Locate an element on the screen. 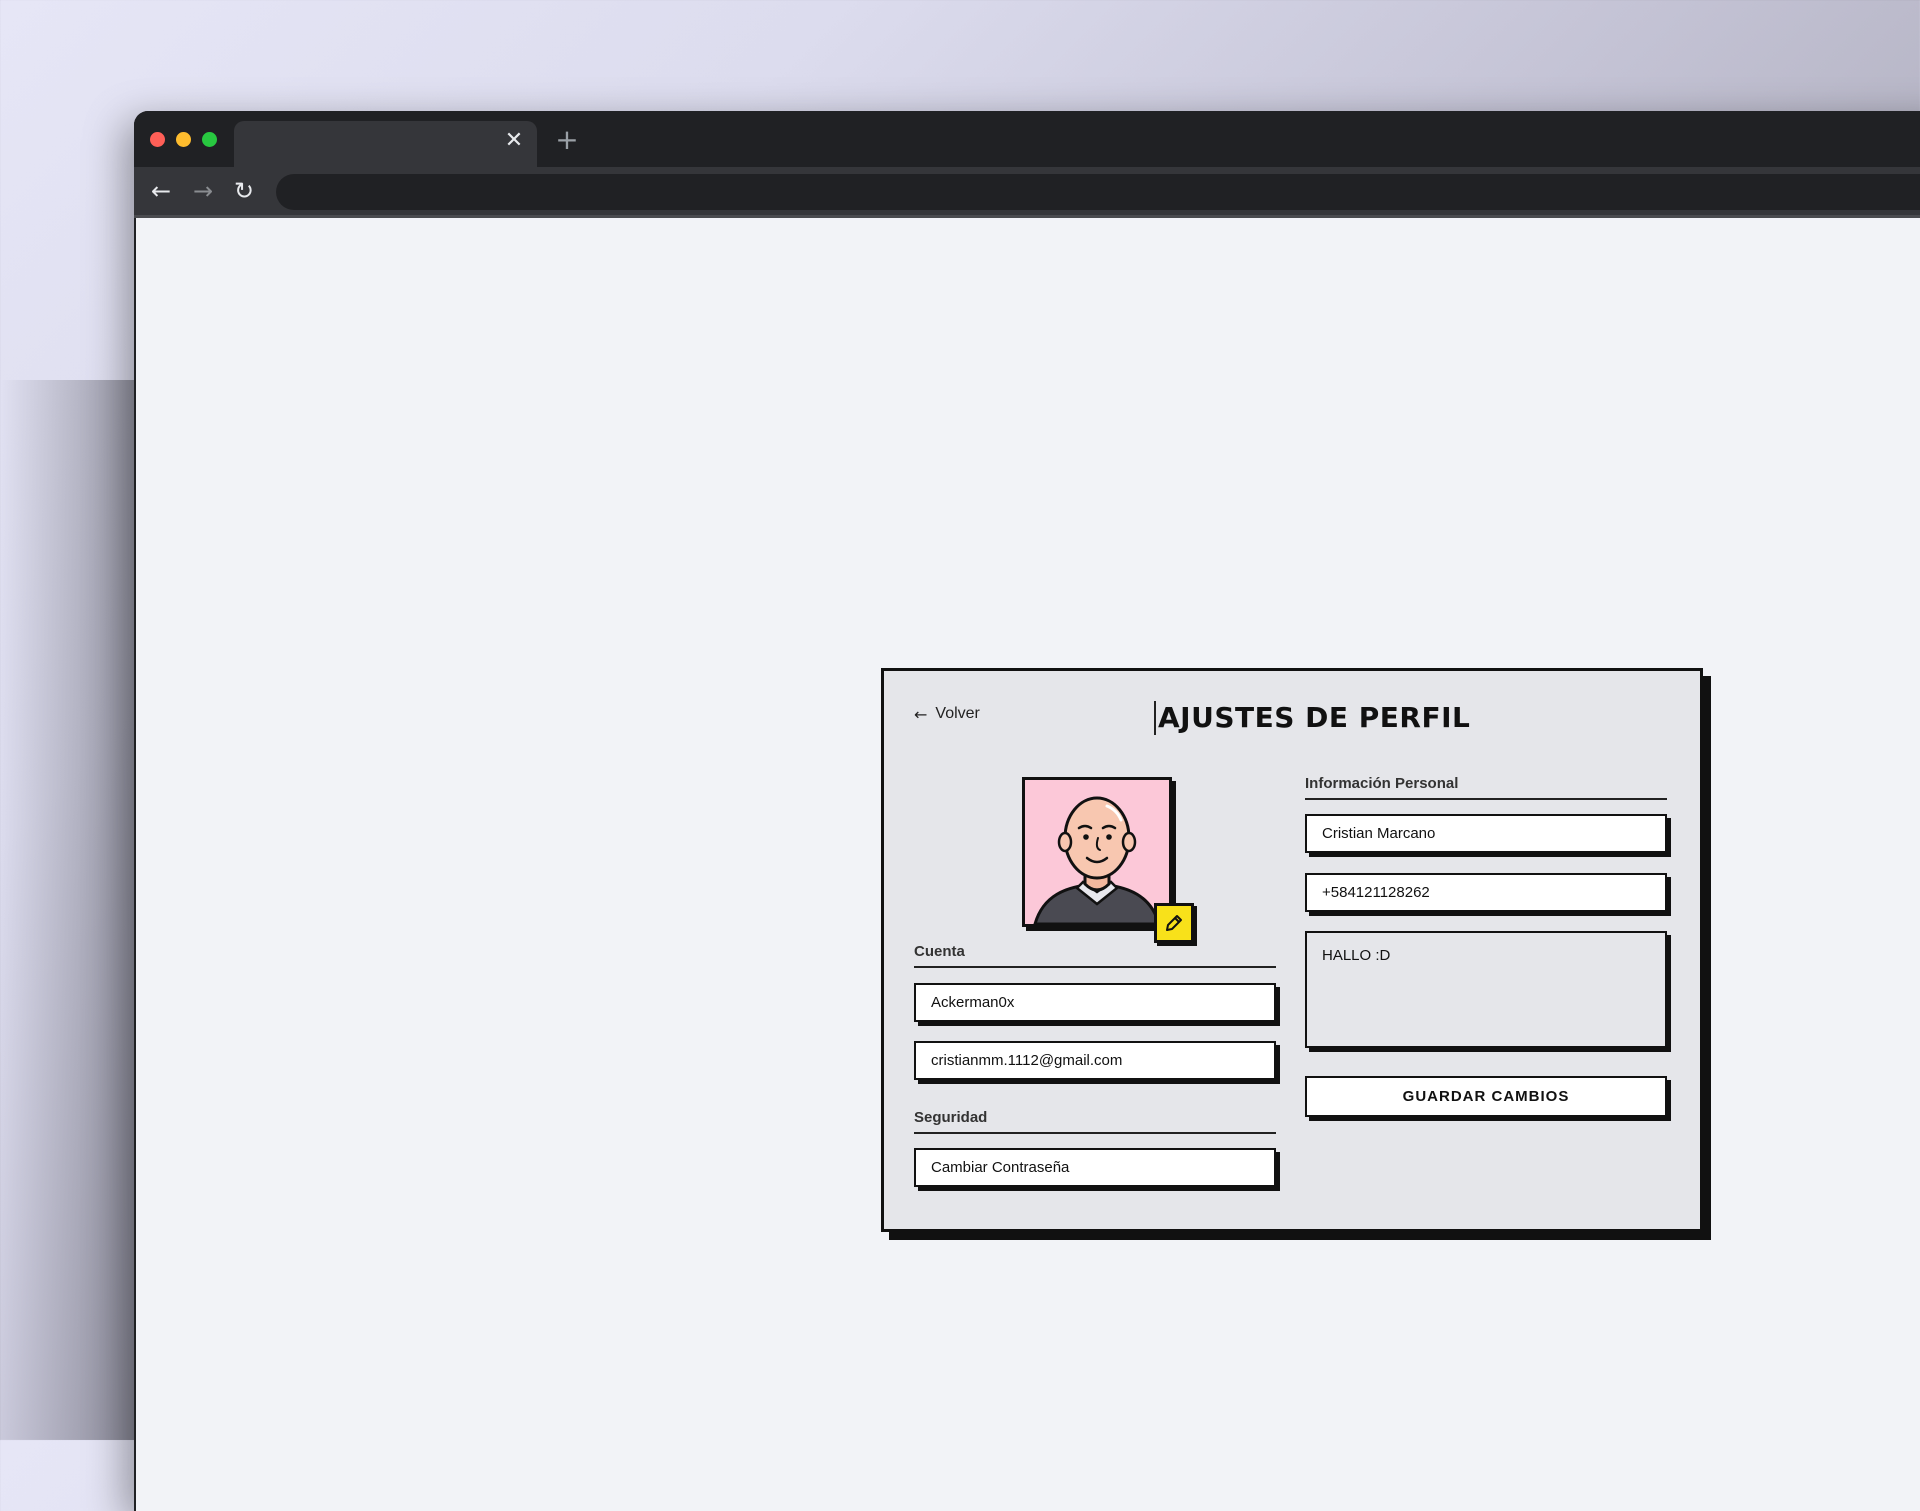  browser-toolbar: ← → ↻ is located at coordinates (1027, 192).